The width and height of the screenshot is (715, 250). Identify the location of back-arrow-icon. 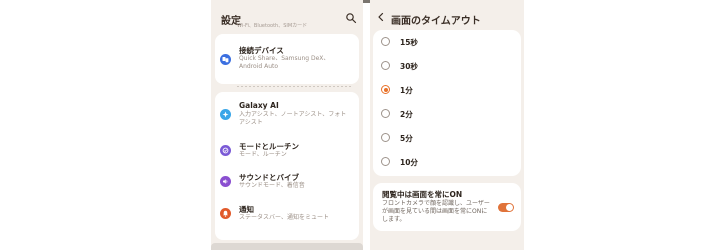
(381, 17).